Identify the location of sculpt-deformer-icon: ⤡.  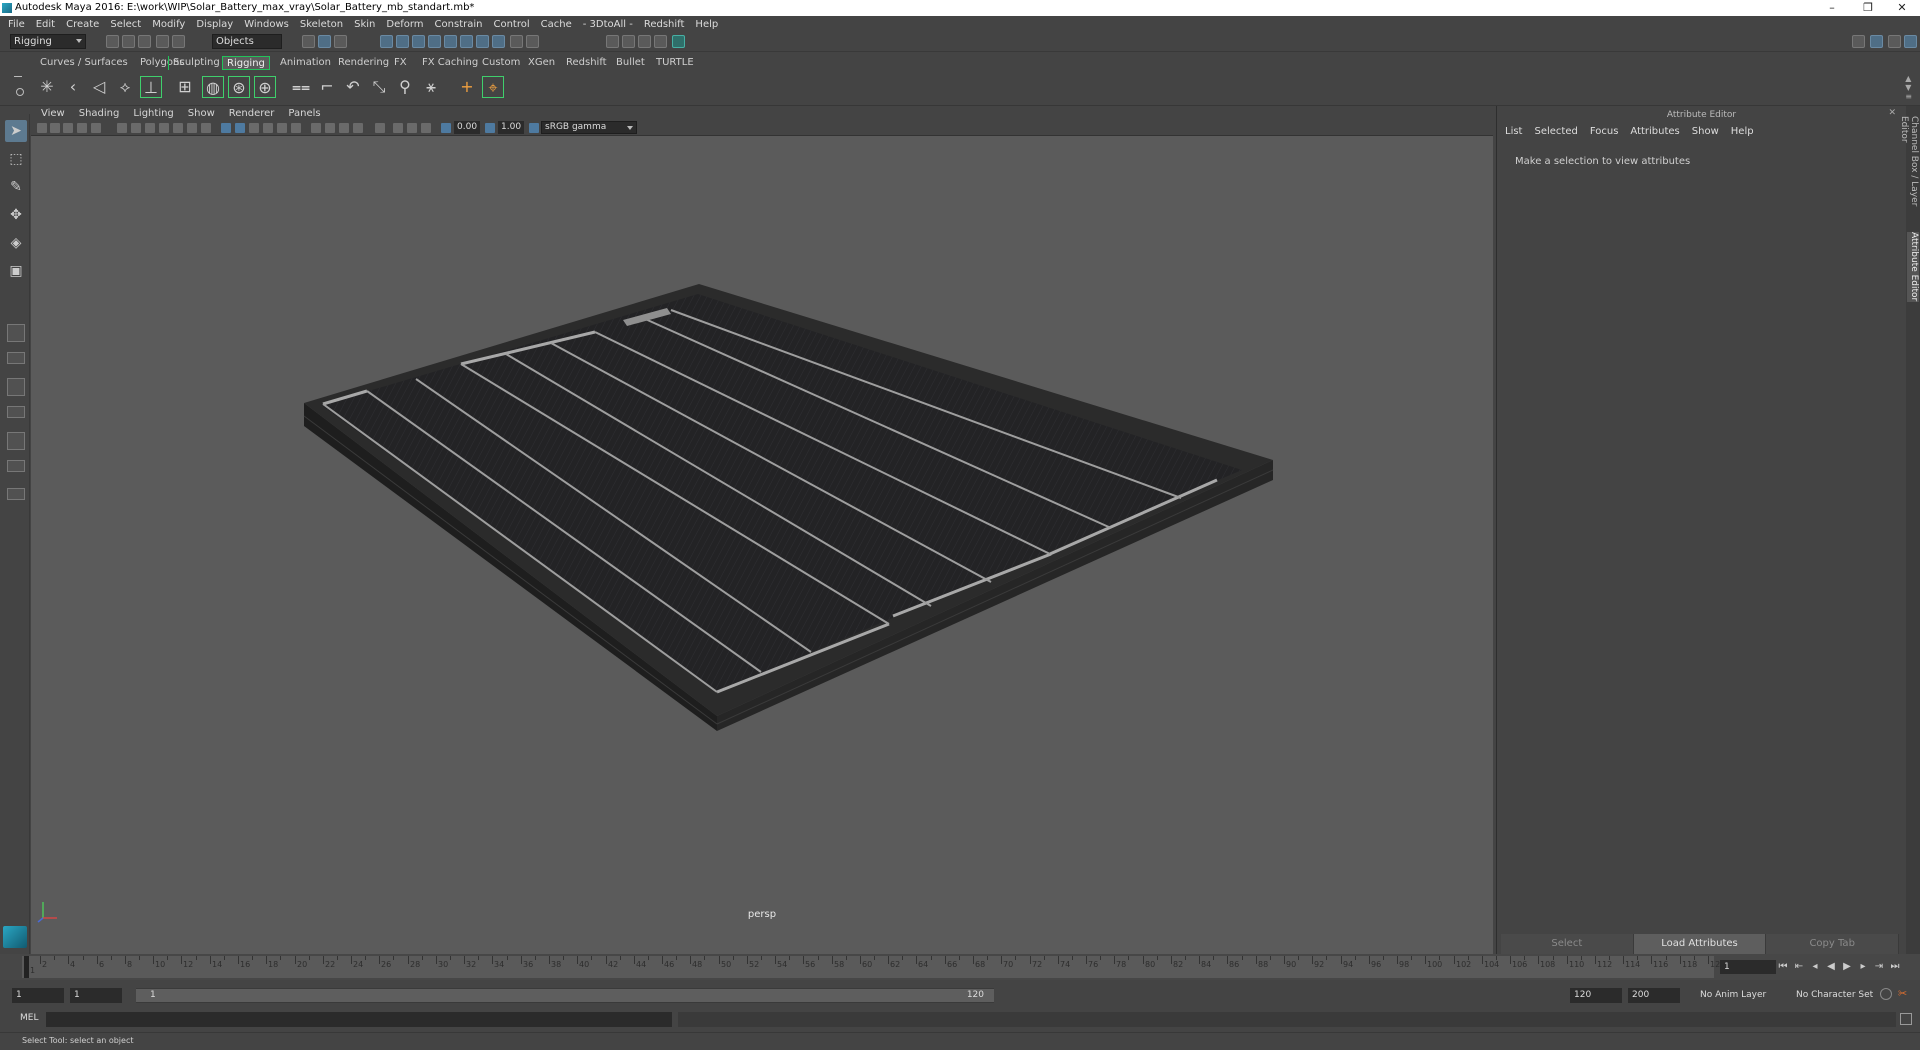
(379, 87).